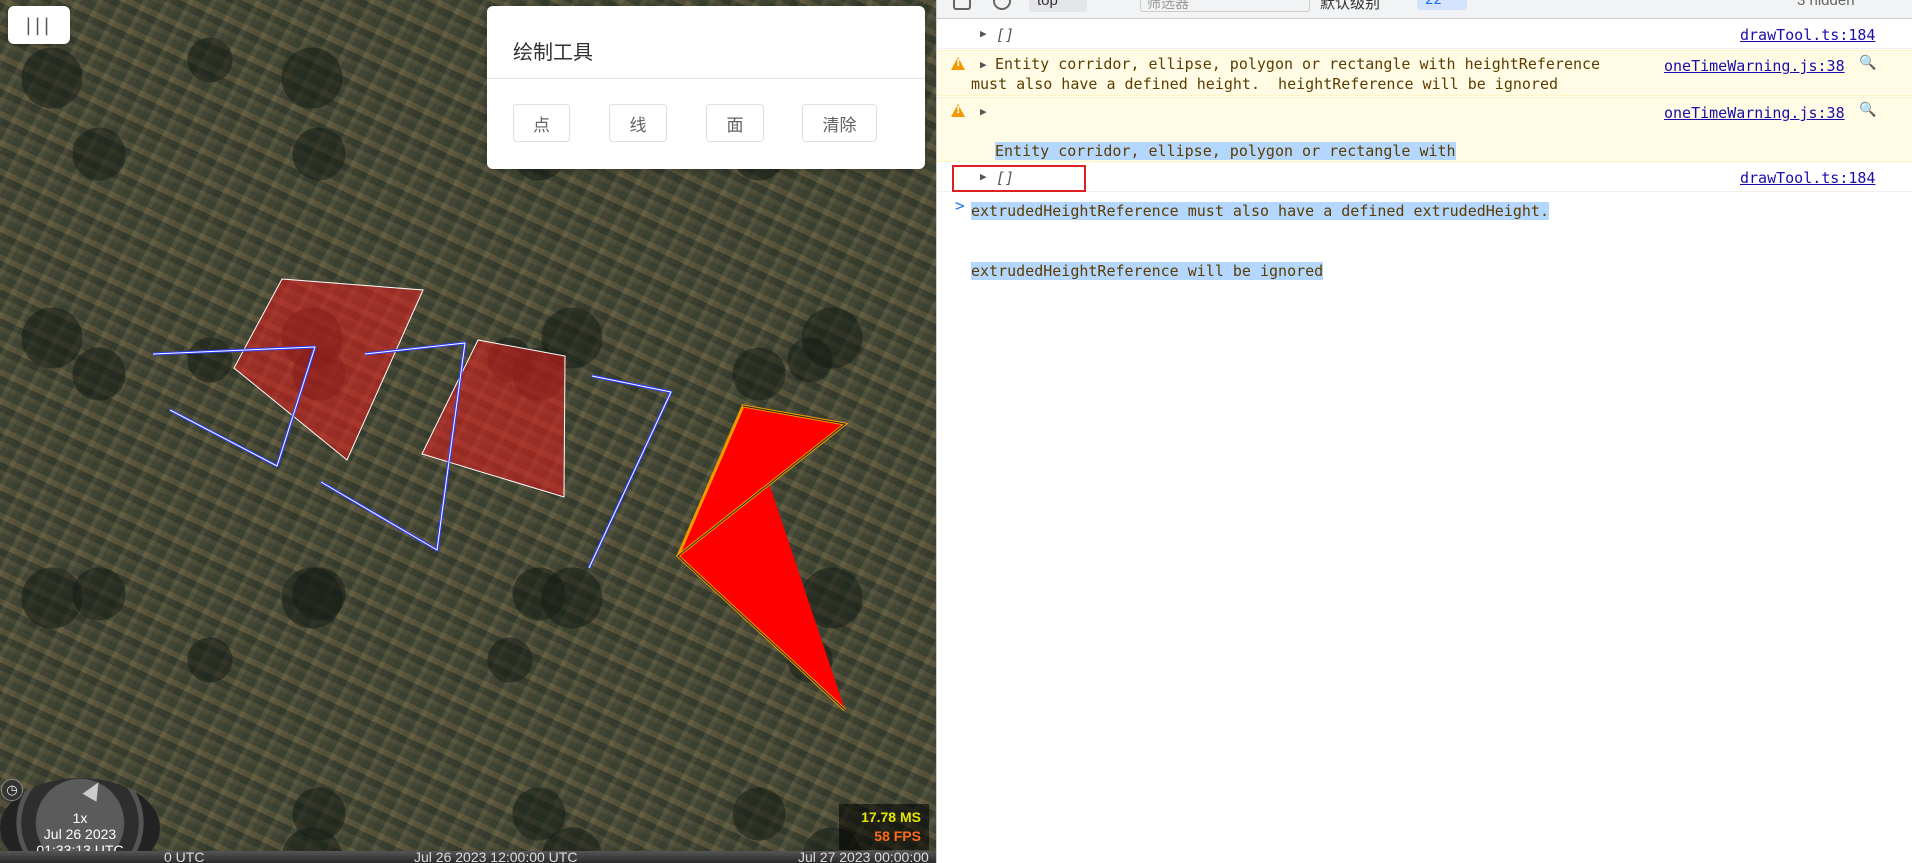  What do you see at coordinates (960, 205) in the screenshot?
I see `console-prompt-icon: >` at bounding box center [960, 205].